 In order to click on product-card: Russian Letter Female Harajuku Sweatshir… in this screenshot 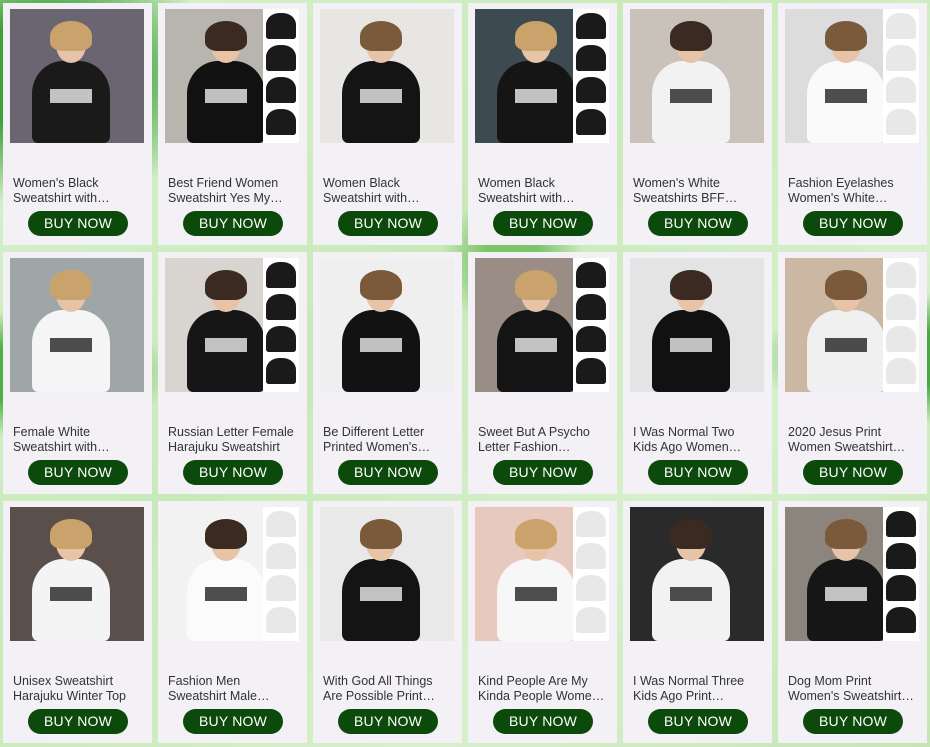, I will do `click(232, 373)`.